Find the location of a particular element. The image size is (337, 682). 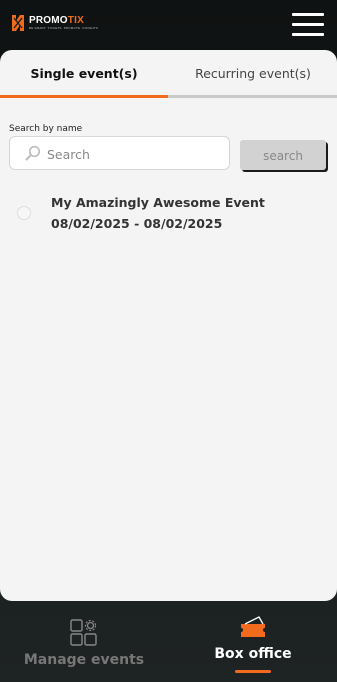

ticket-icon is located at coordinates (253, 626).